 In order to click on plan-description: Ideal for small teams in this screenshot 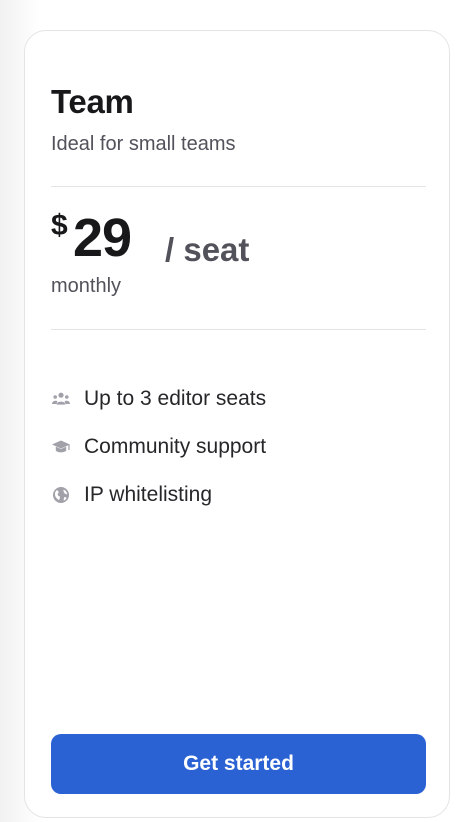, I will do `click(143, 144)`.